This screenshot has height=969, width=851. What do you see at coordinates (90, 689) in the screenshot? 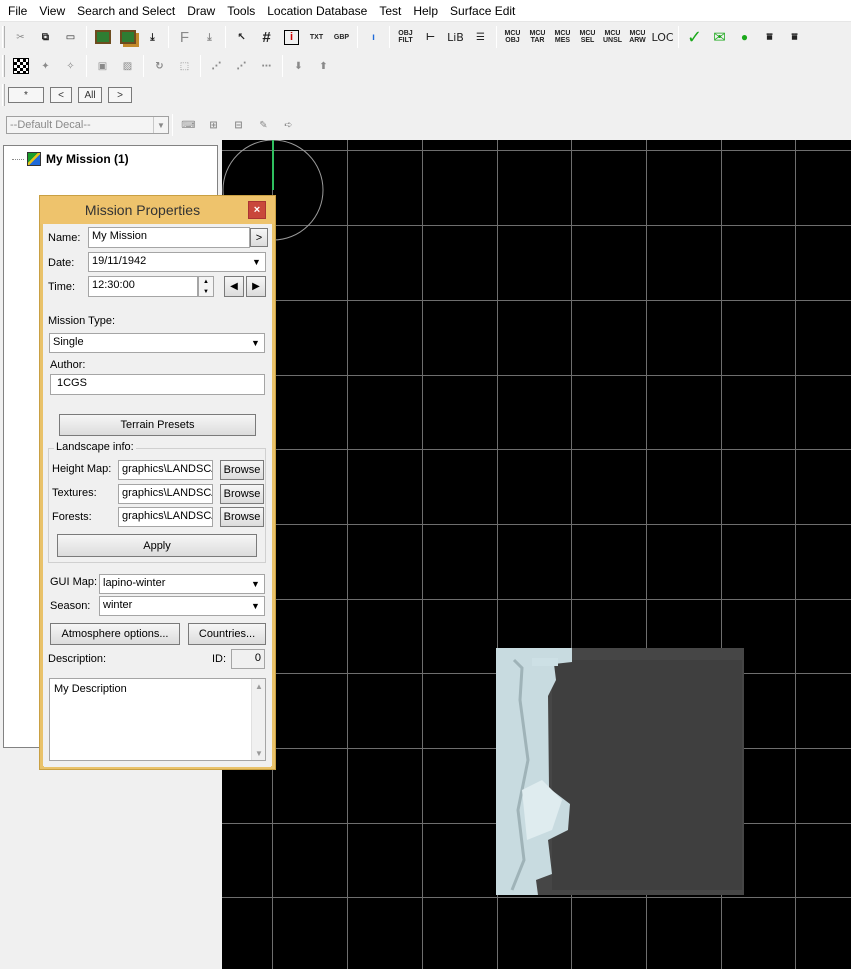
I see `description-value: My Description` at bounding box center [90, 689].